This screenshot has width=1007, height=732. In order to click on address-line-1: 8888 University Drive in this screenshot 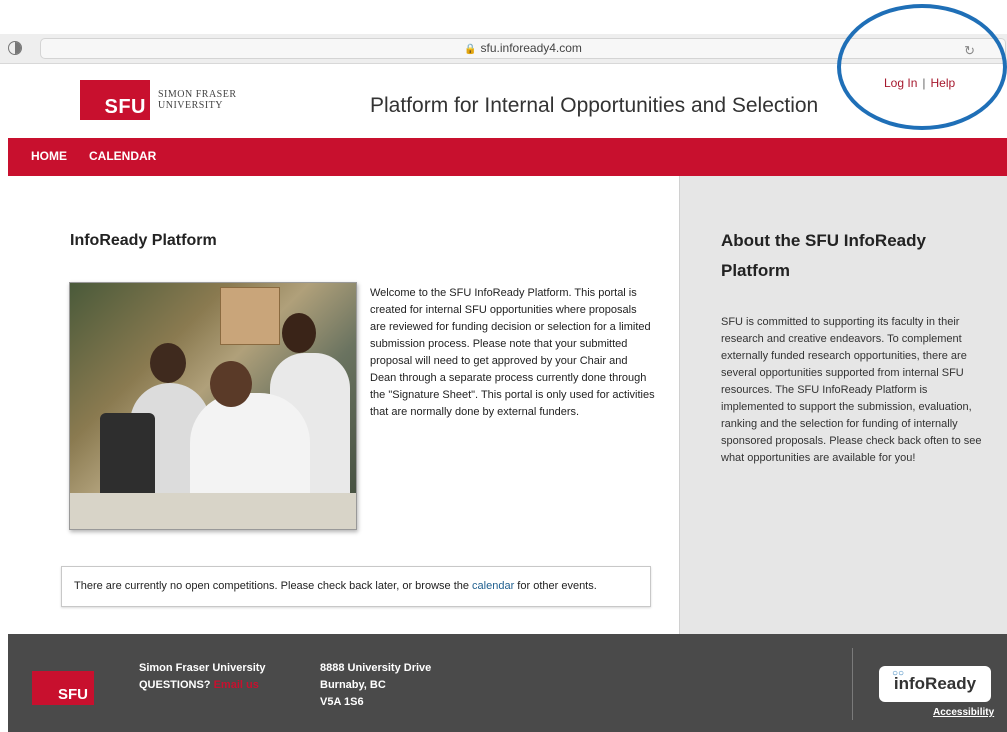, I will do `click(376, 668)`.